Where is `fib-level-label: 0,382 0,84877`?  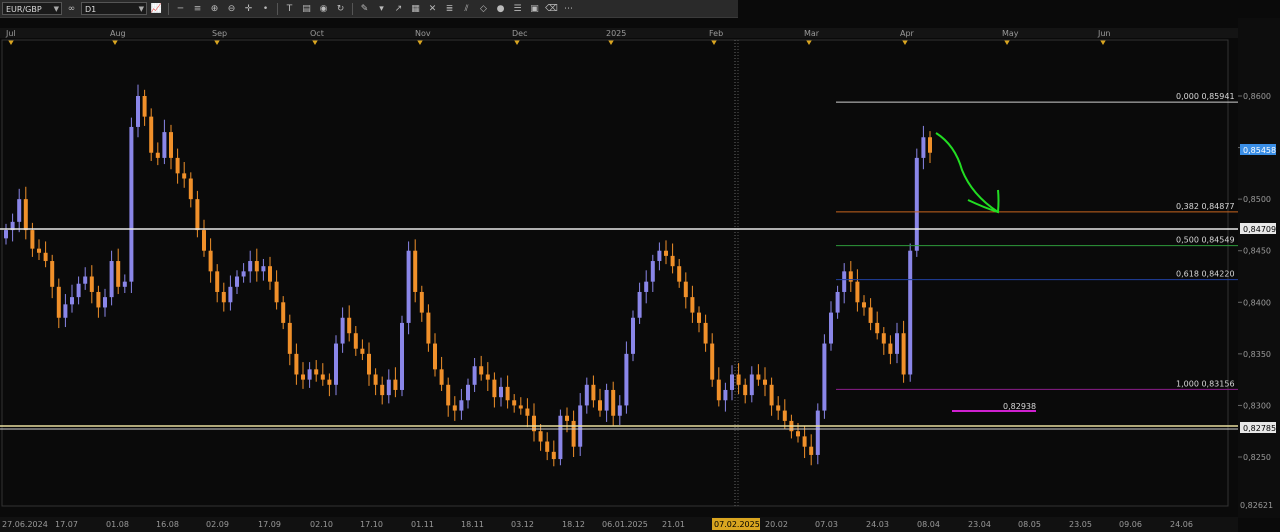 fib-level-label: 0,382 0,84877 is located at coordinates (1205, 206).